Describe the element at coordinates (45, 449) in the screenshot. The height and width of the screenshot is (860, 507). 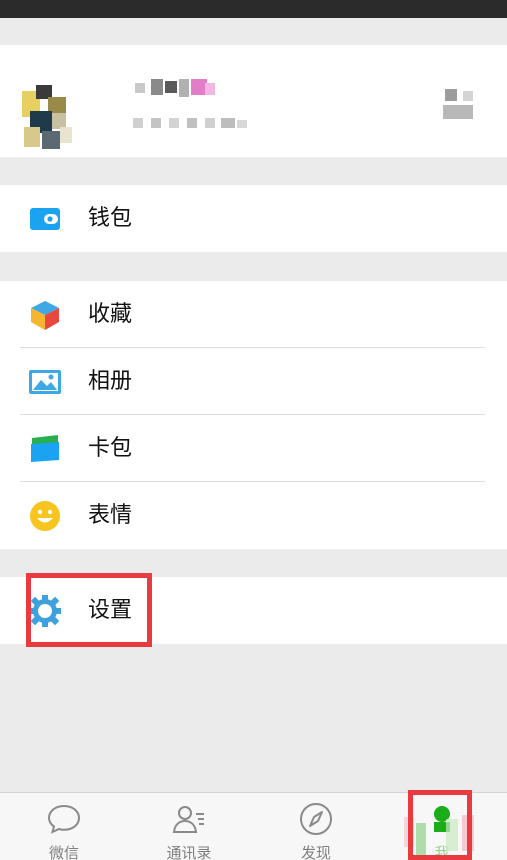
I see `card-icon` at that location.